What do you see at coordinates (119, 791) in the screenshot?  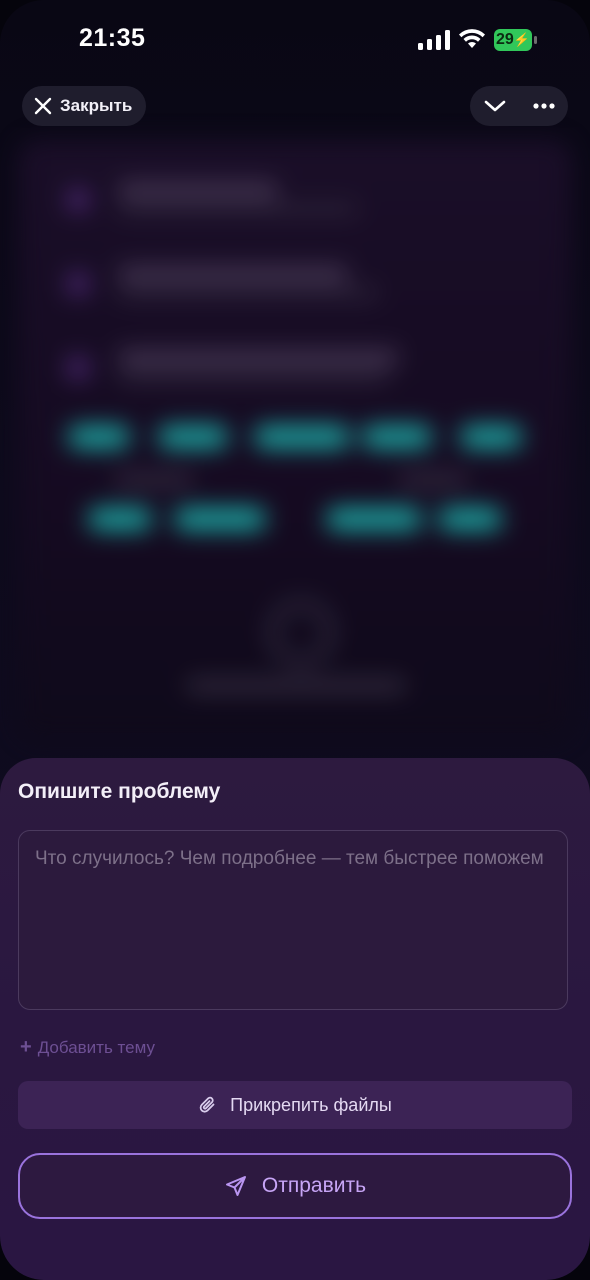 I see `sheet-title: Опишите проблему` at bounding box center [119, 791].